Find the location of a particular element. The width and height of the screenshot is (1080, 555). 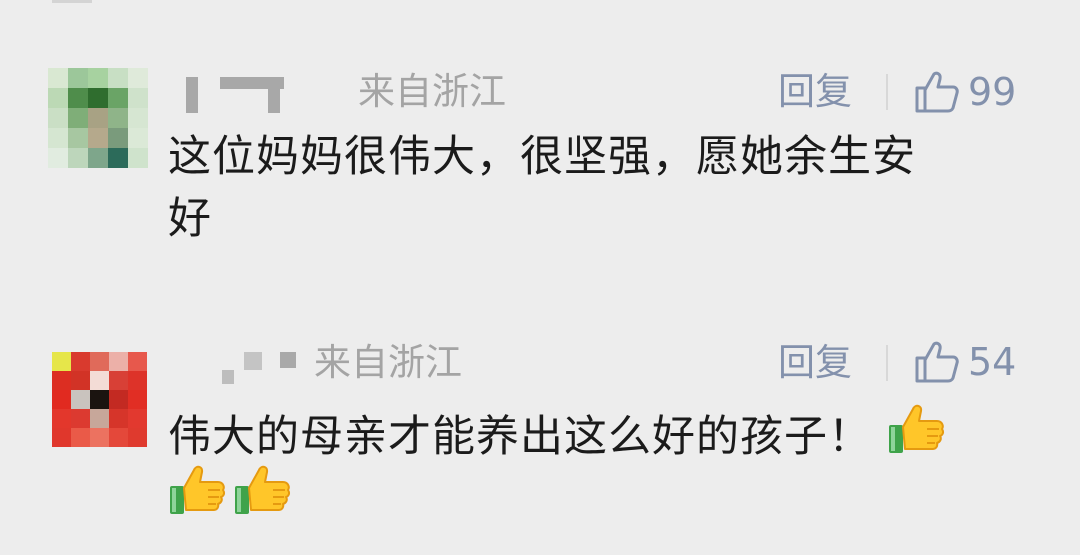

comment-text: 伟大的母亲才能养出这么好的孩子！ is located at coordinates (598, 434).